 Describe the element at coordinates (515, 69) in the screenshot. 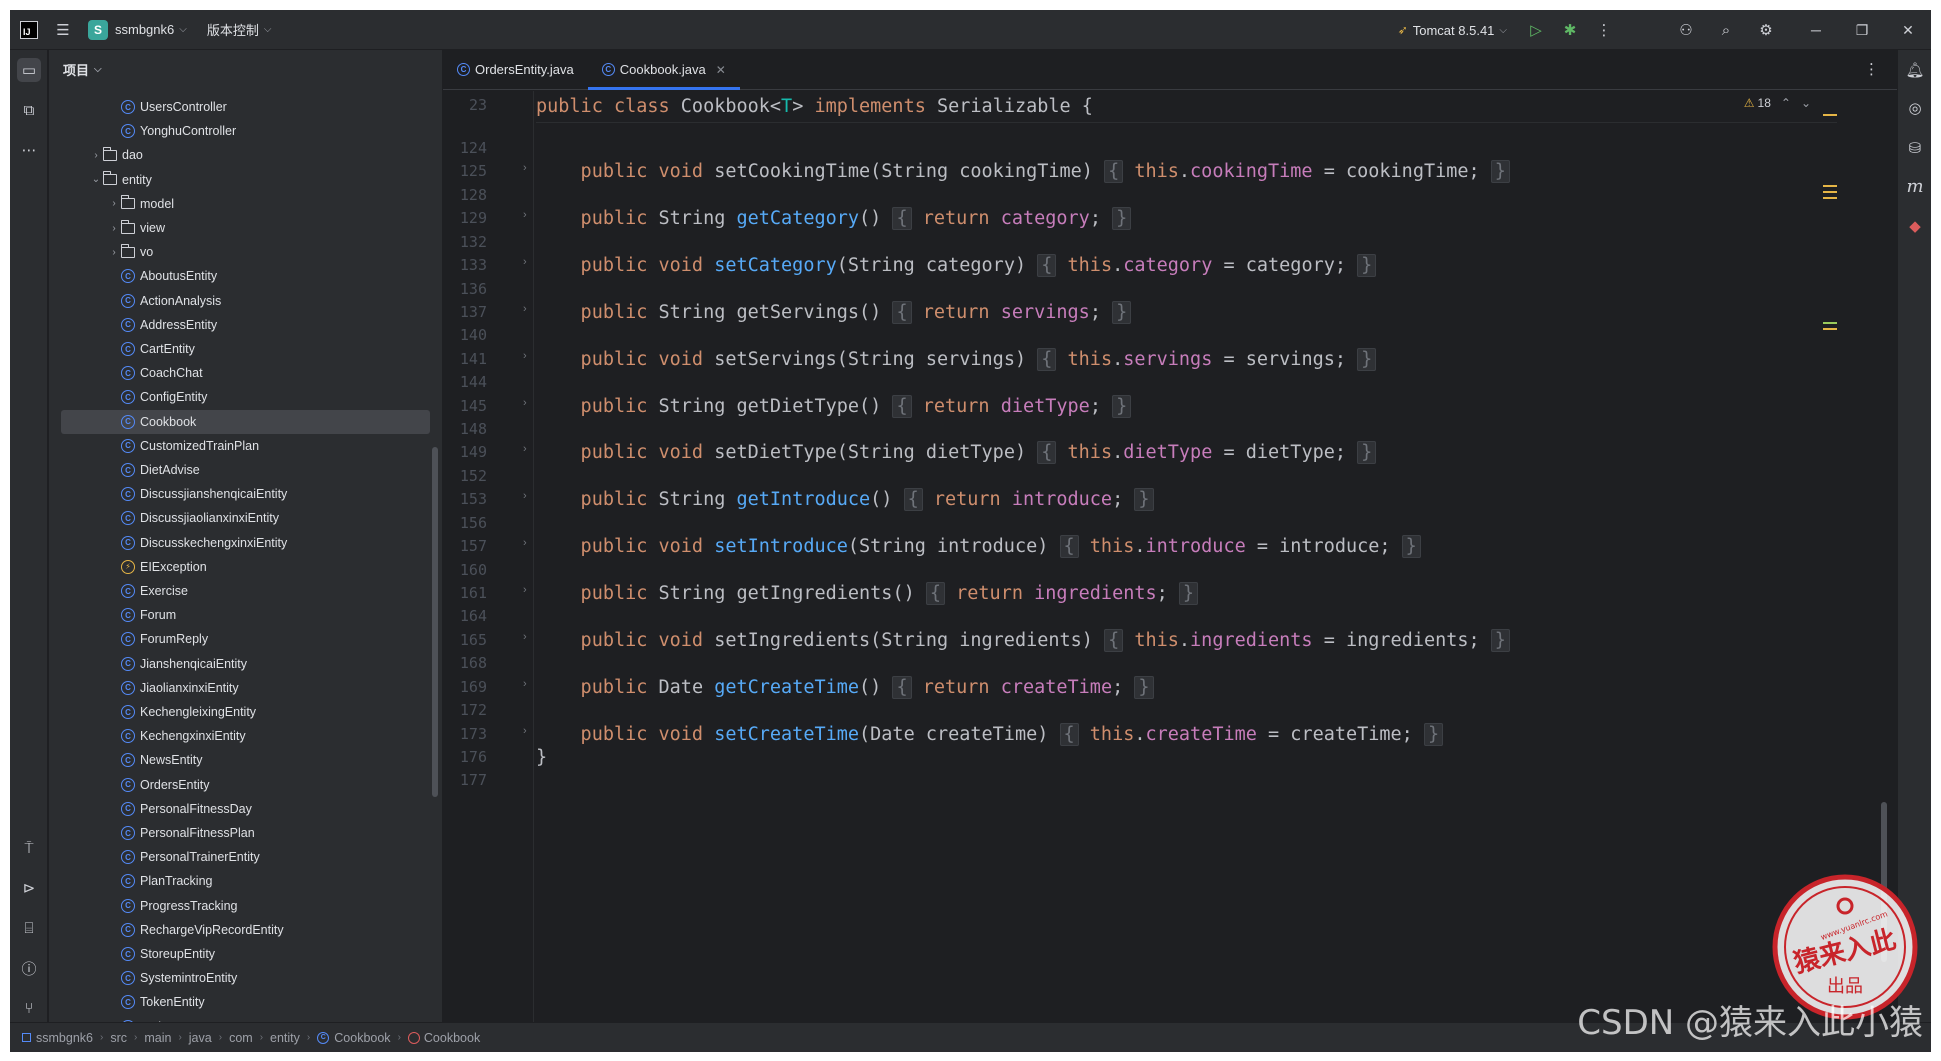

I see `tab-orders-entity: C OrdersEntity.java` at that location.